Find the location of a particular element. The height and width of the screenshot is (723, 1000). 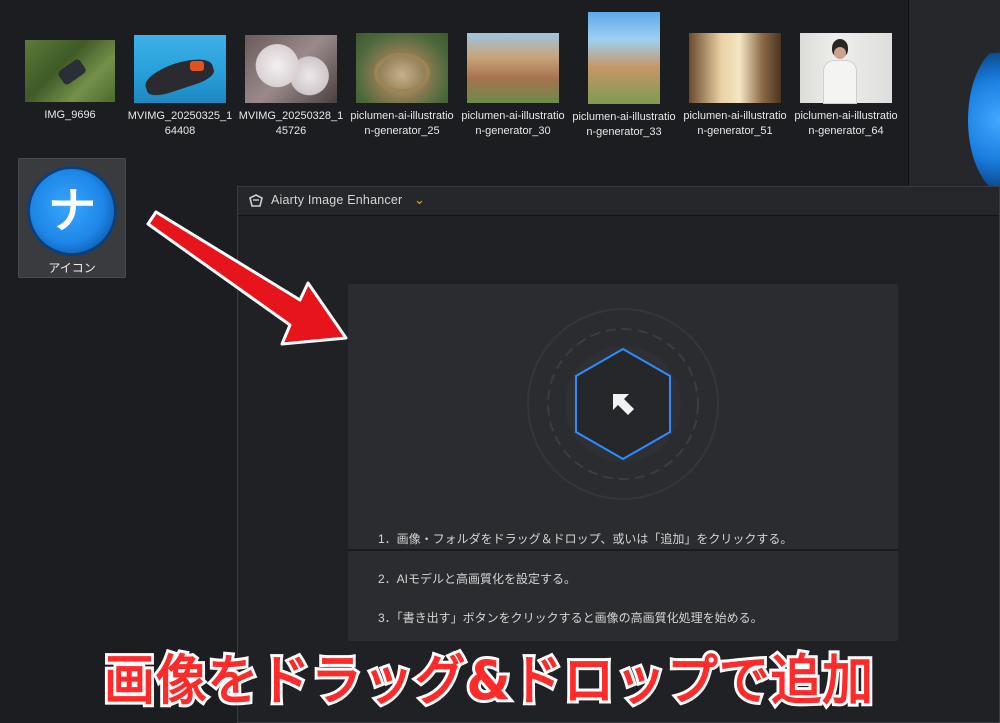

instruction-step-2: 2．AIモデルと高画質化を設定する。 is located at coordinates (477, 579).